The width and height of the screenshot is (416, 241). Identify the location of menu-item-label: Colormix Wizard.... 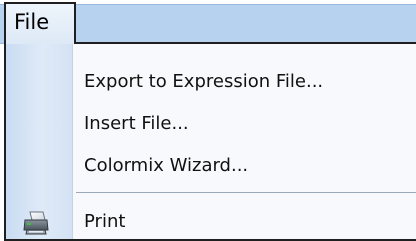
(166, 165).